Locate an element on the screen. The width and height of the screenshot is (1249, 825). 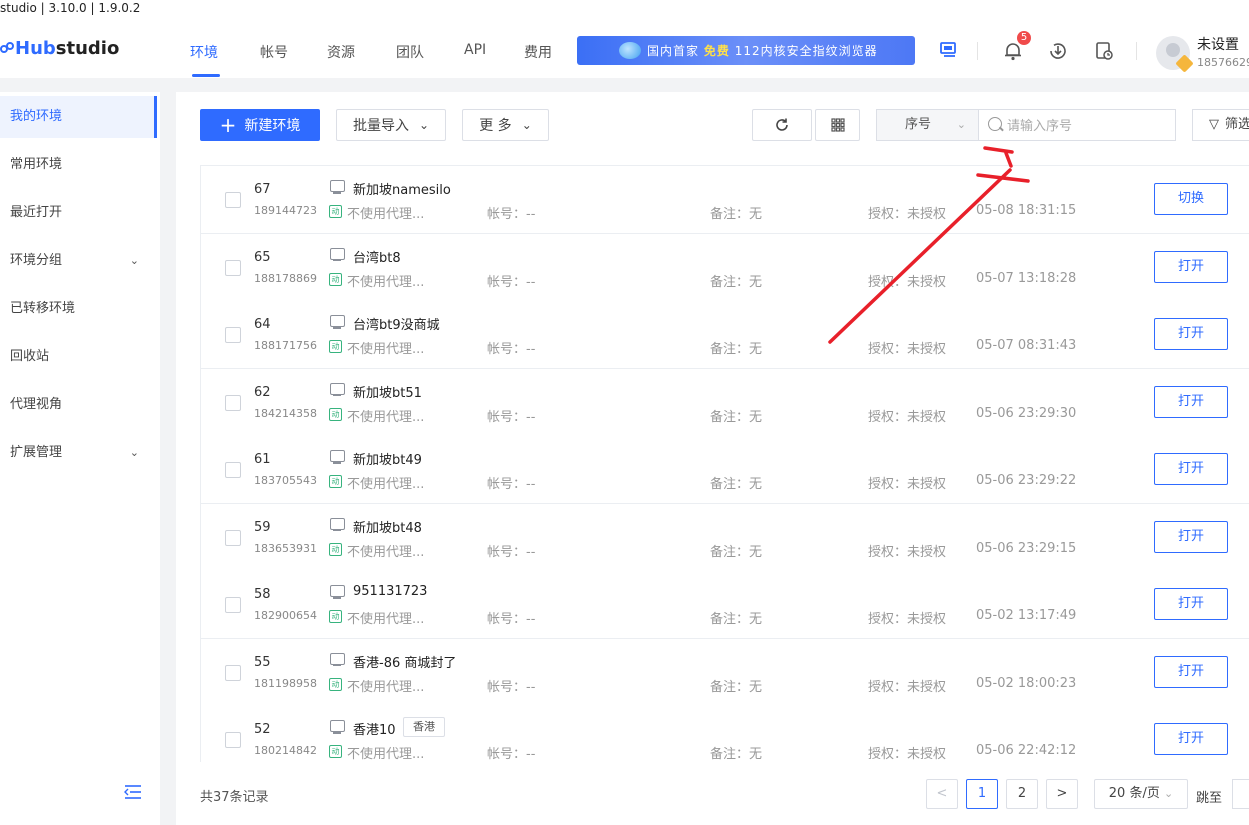
dynamic-proxy-icon: 动 is located at coordinates (335, 414).